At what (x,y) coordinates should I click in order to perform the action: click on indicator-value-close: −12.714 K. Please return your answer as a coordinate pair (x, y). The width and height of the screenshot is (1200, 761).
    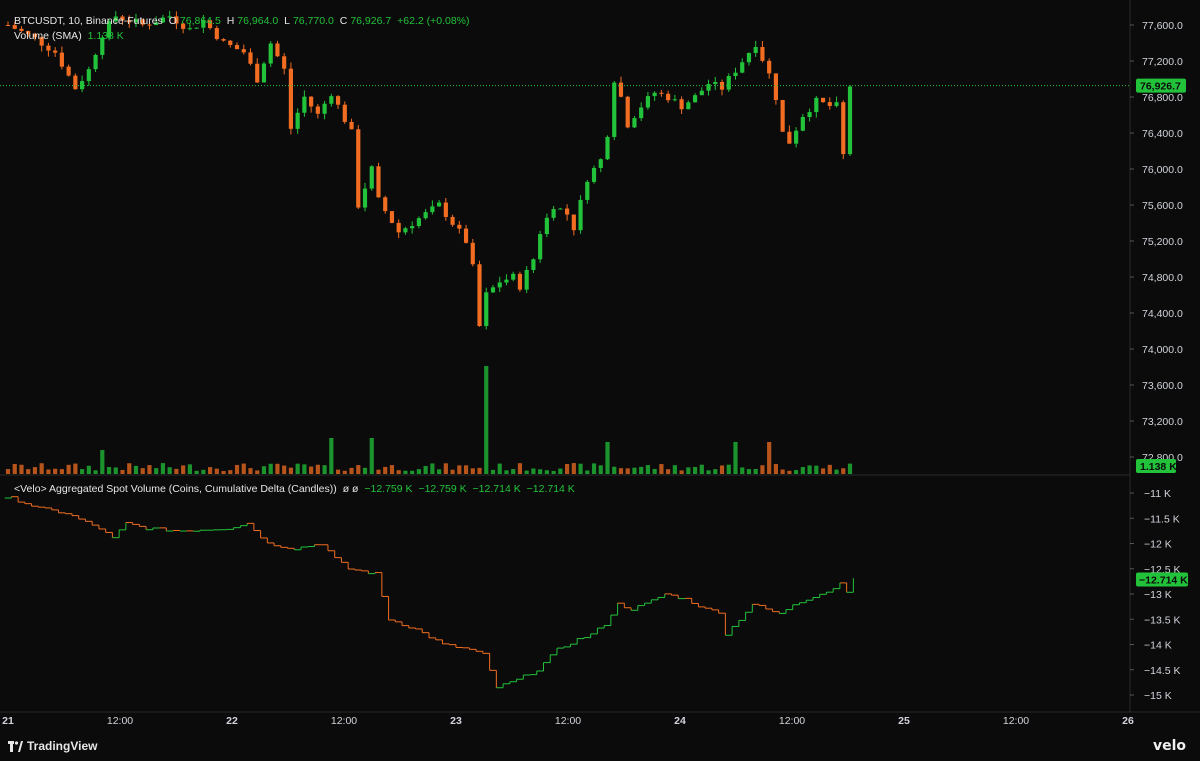
    Looking at the image, I should click on (550, 489).